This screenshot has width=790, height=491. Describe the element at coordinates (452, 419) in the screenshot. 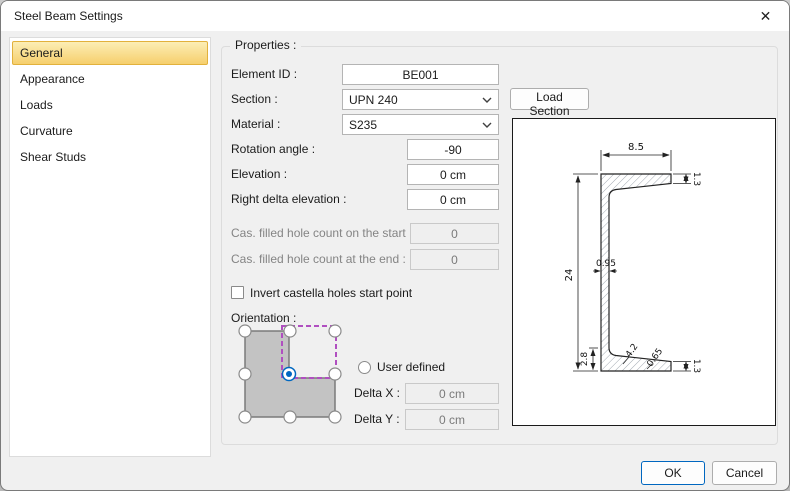

I see `delta-y-input` at that location.